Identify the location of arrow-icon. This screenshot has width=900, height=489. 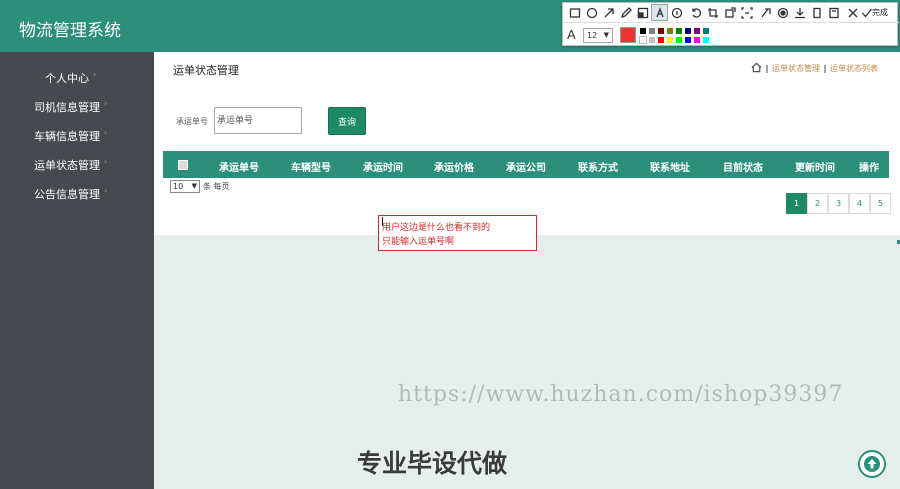
(608, 12).